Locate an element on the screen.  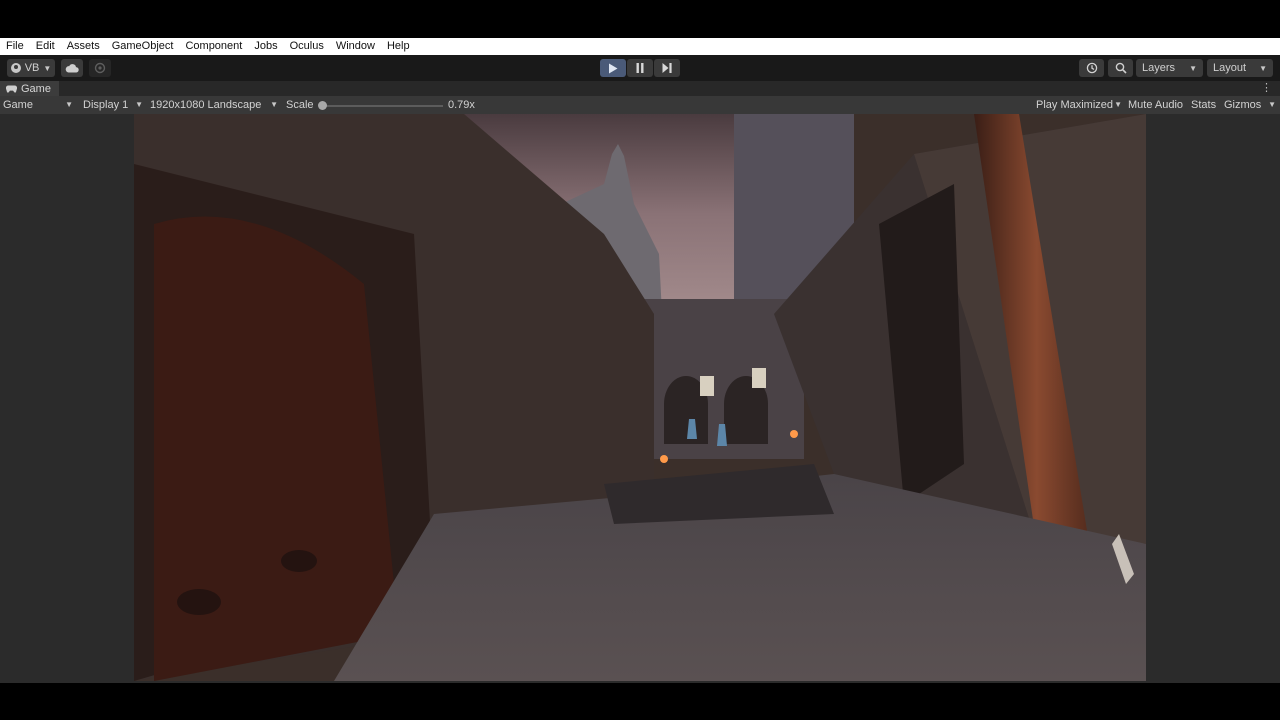
tab-bar: Game ⋮ is located at coordinates (640, 88).